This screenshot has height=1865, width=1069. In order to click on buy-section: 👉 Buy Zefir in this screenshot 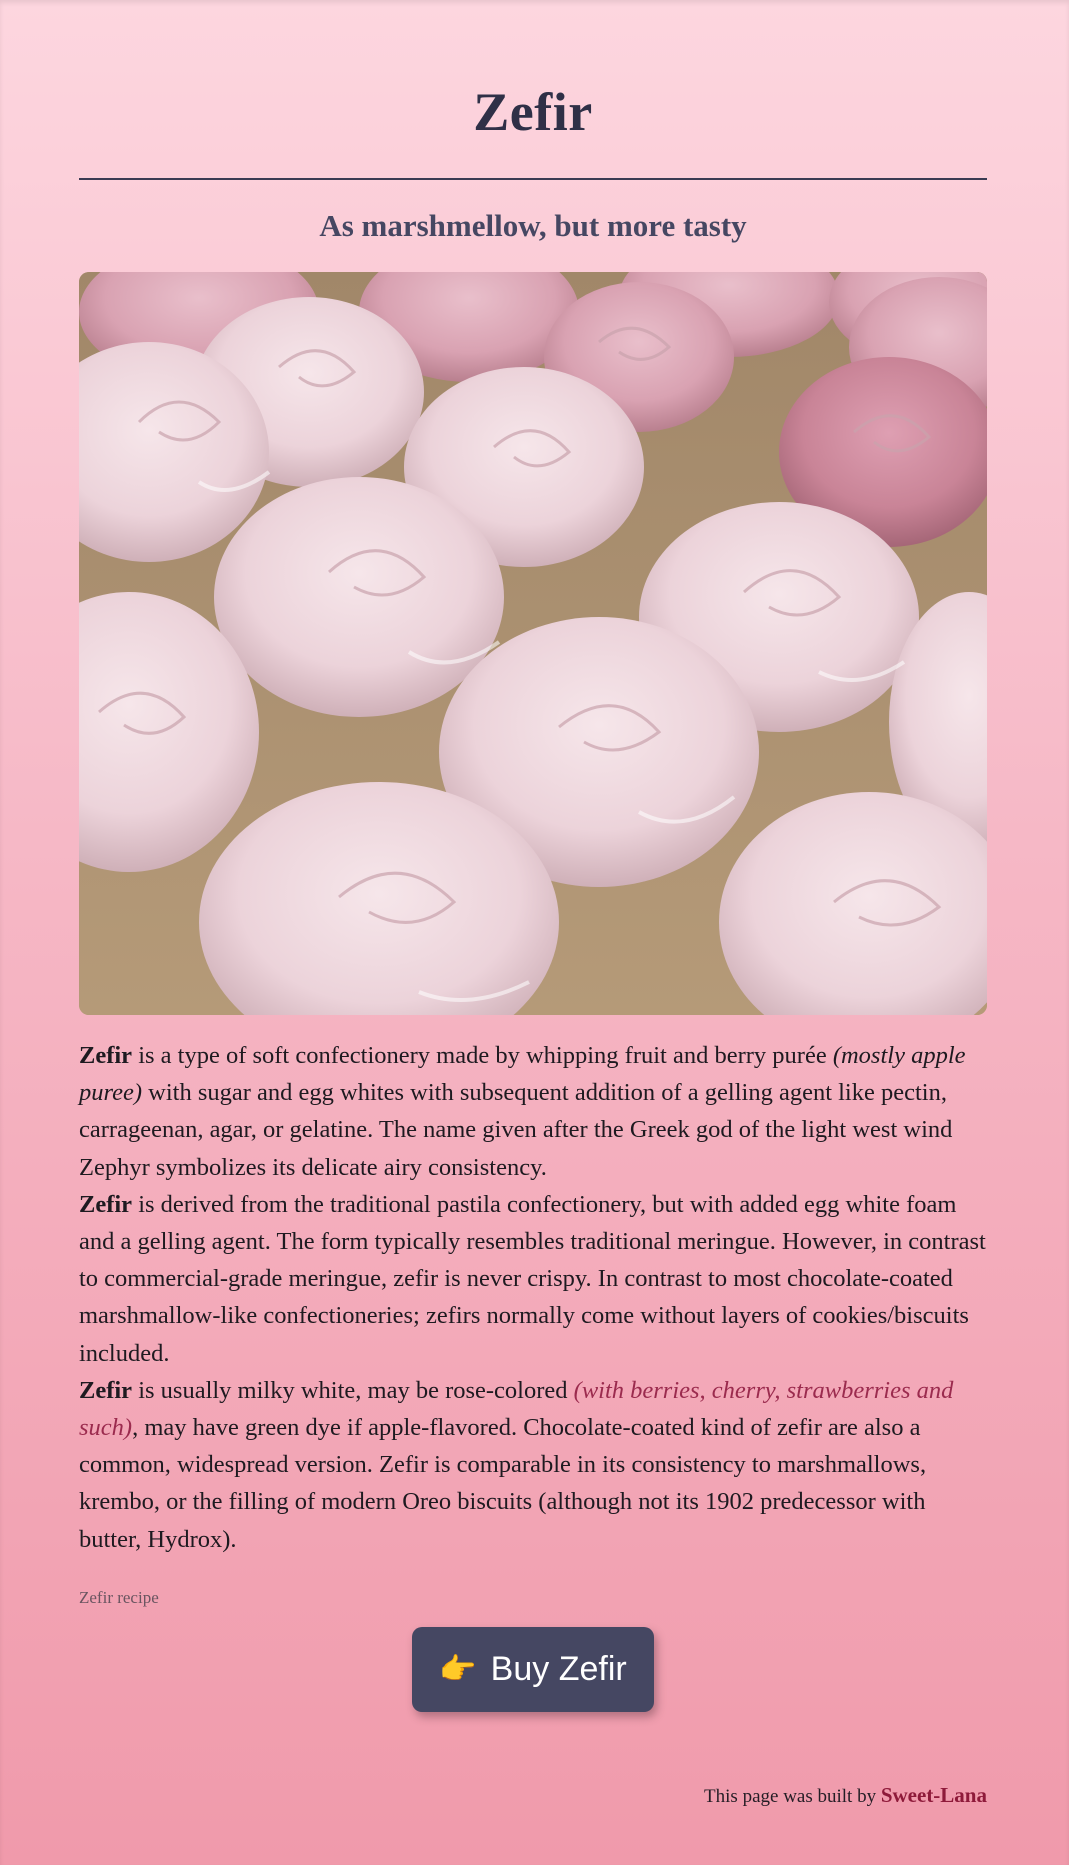, I will do `click(533, 1669)`.